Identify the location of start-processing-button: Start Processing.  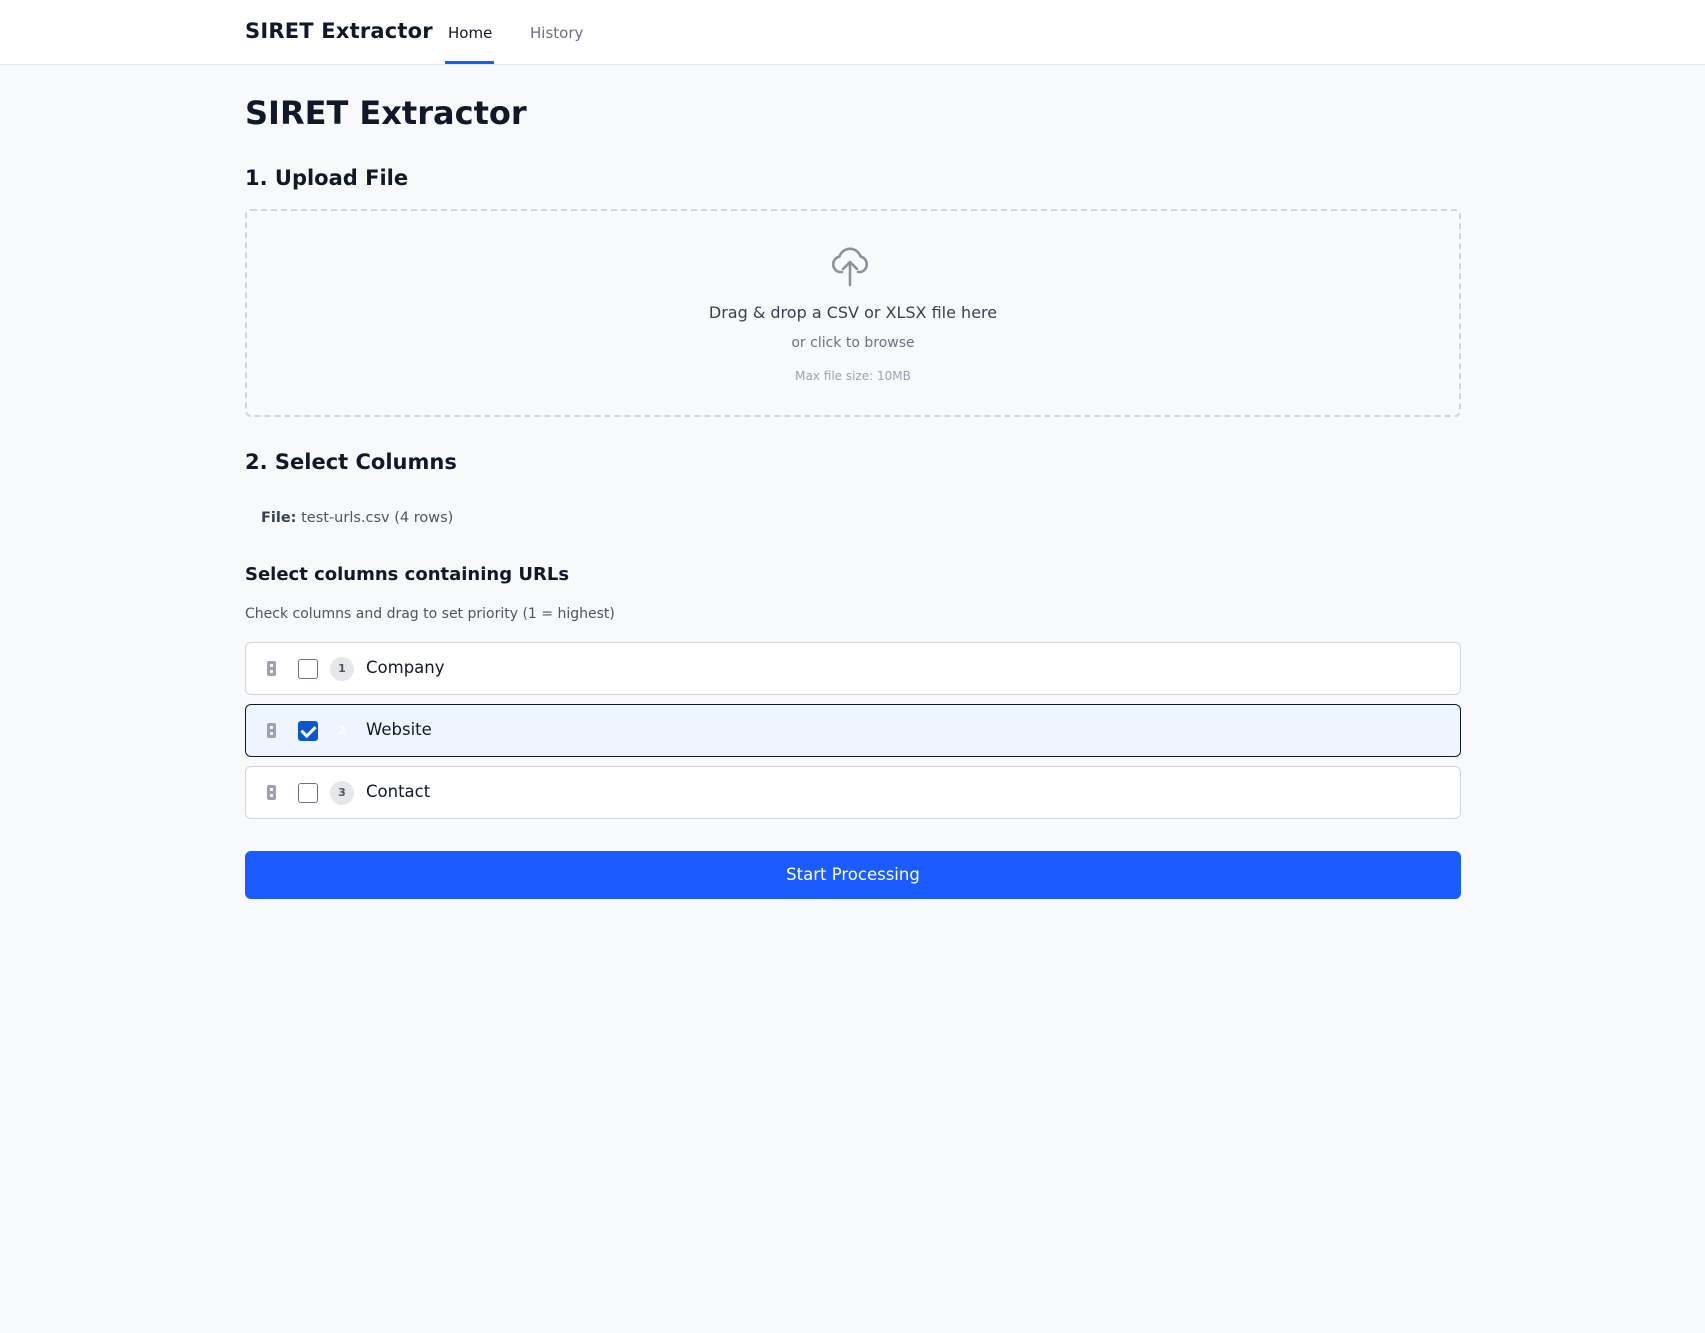
(853, 875).